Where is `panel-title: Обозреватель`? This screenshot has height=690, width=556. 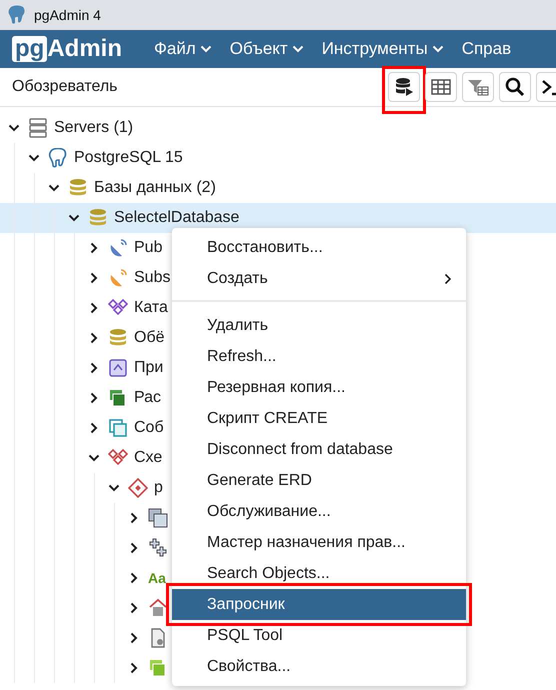 panel-title: Обозреватель is located at coordinates (65, 87).